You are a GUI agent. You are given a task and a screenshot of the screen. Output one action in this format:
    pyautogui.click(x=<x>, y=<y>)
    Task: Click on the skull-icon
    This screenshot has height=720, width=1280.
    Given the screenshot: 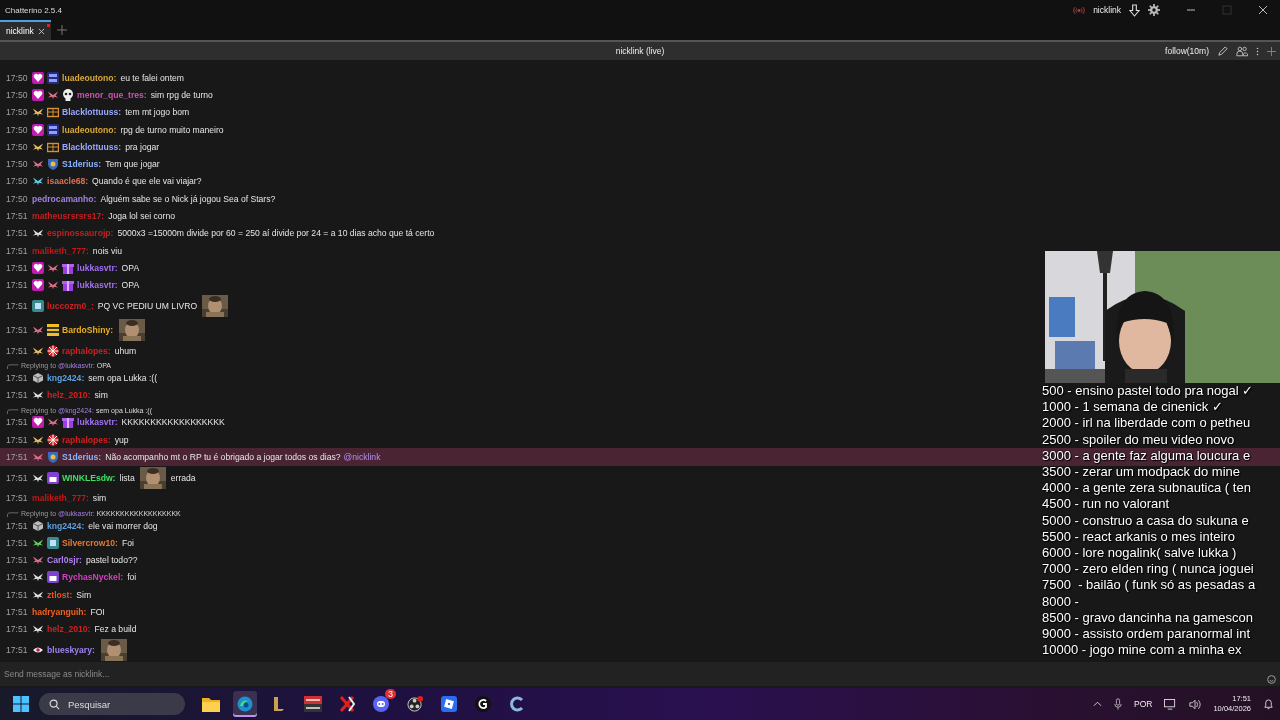 What is the action you would take?
    pyautogui.click(x=68, y=94)
    